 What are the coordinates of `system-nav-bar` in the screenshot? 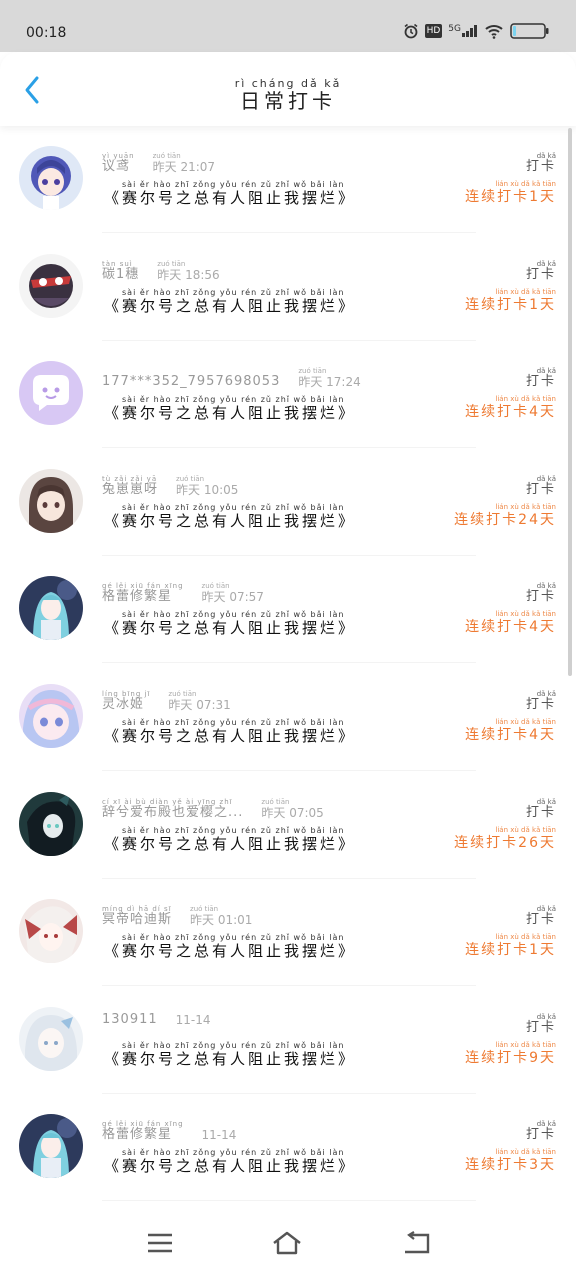 It's located at (288, 1245).